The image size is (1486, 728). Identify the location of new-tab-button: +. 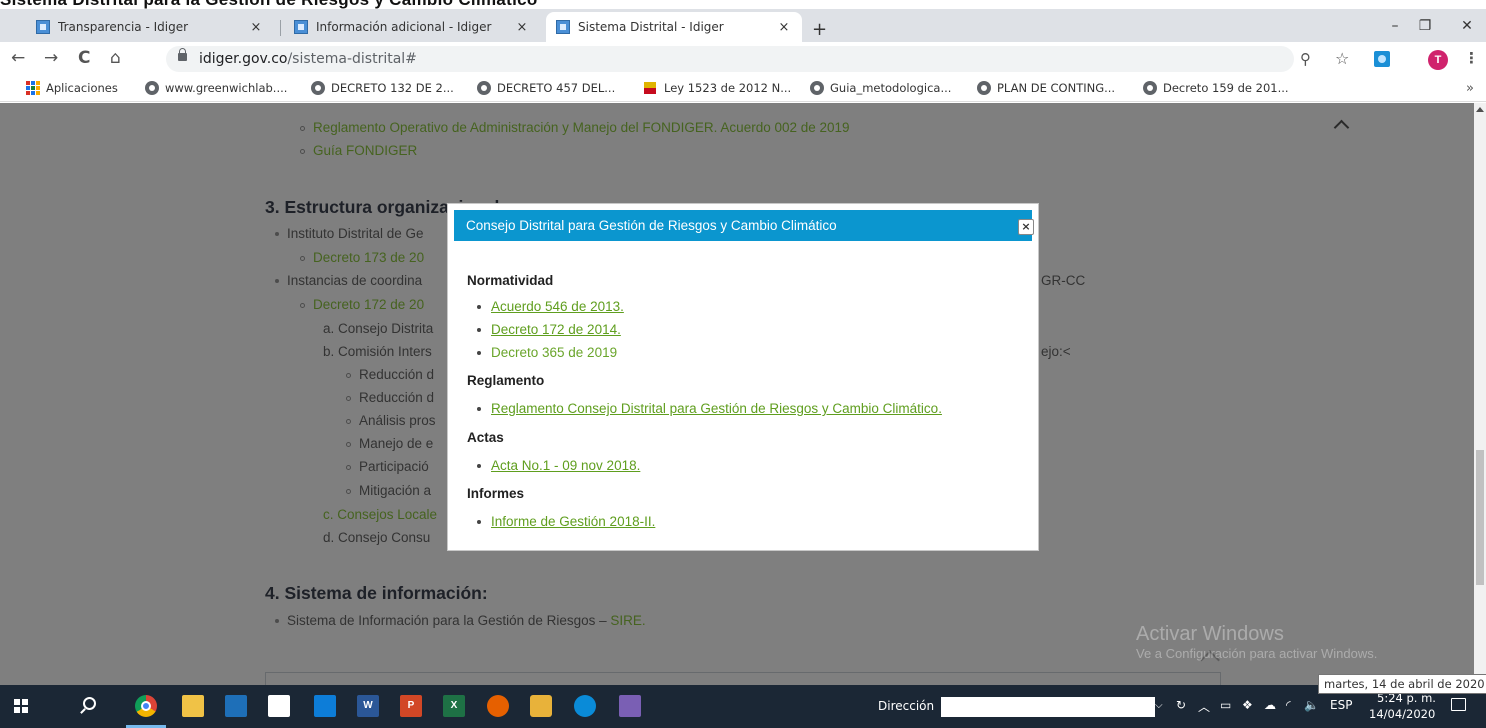
(819, 29).